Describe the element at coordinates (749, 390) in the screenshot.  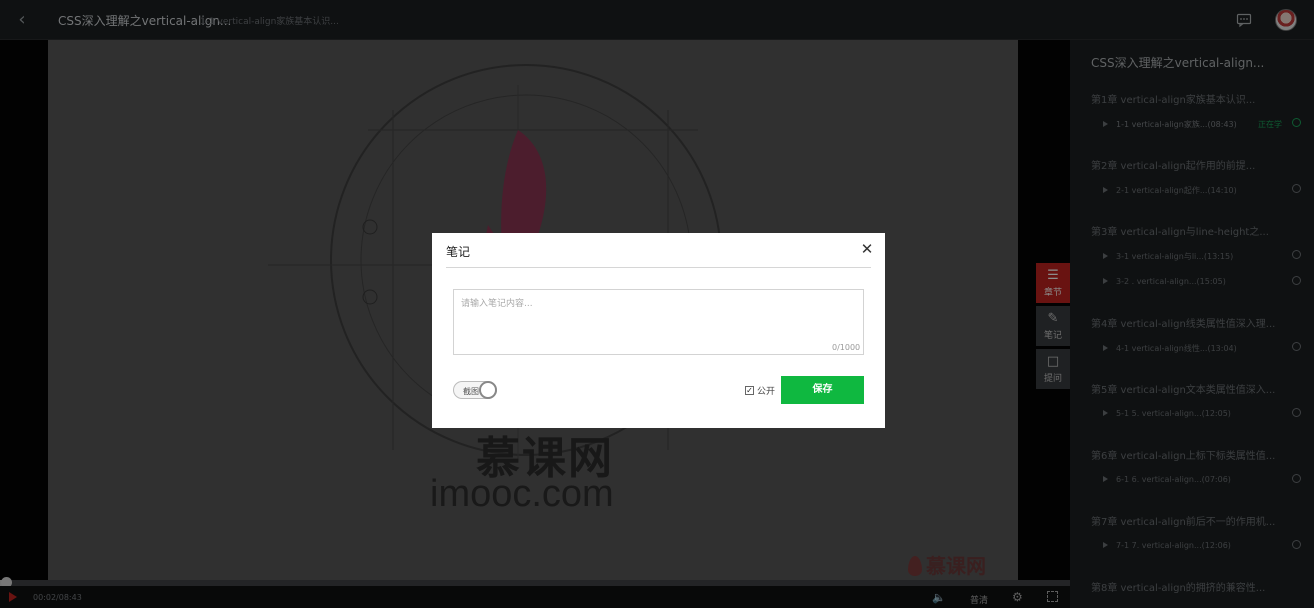
I see `public-checkbox: ✓` at that location.